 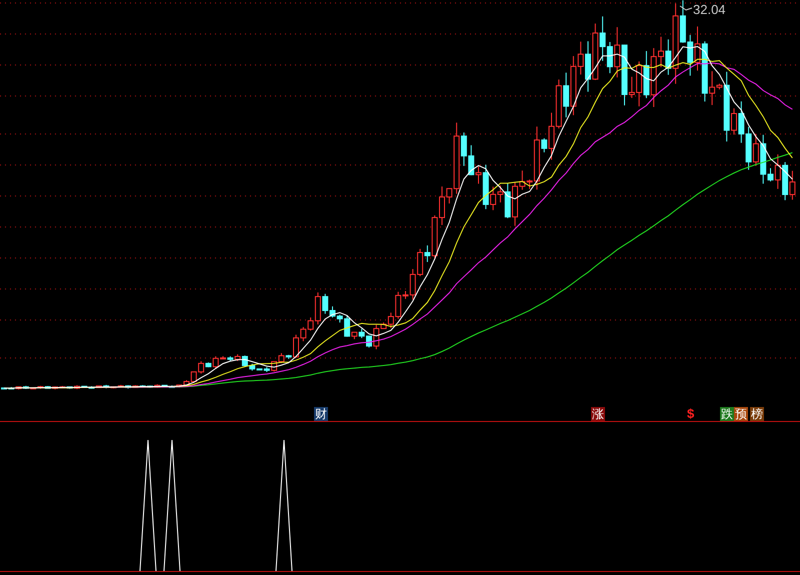 I want to click on event-marker: 跌, so click(x=727, y=414).